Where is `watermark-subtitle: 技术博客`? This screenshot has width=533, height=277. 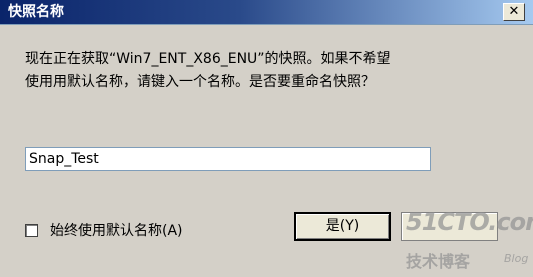
watermark-subtitle: 技术博客 is located at coordinates (438, 261).